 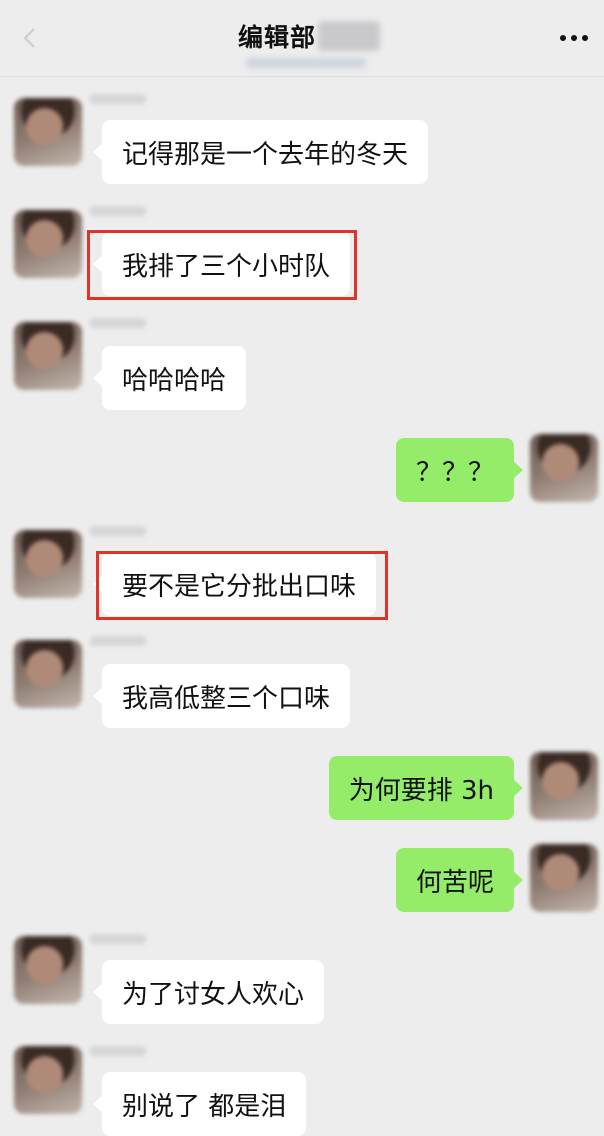 I want to click on more-options-icon, so click(x=574, y=38).